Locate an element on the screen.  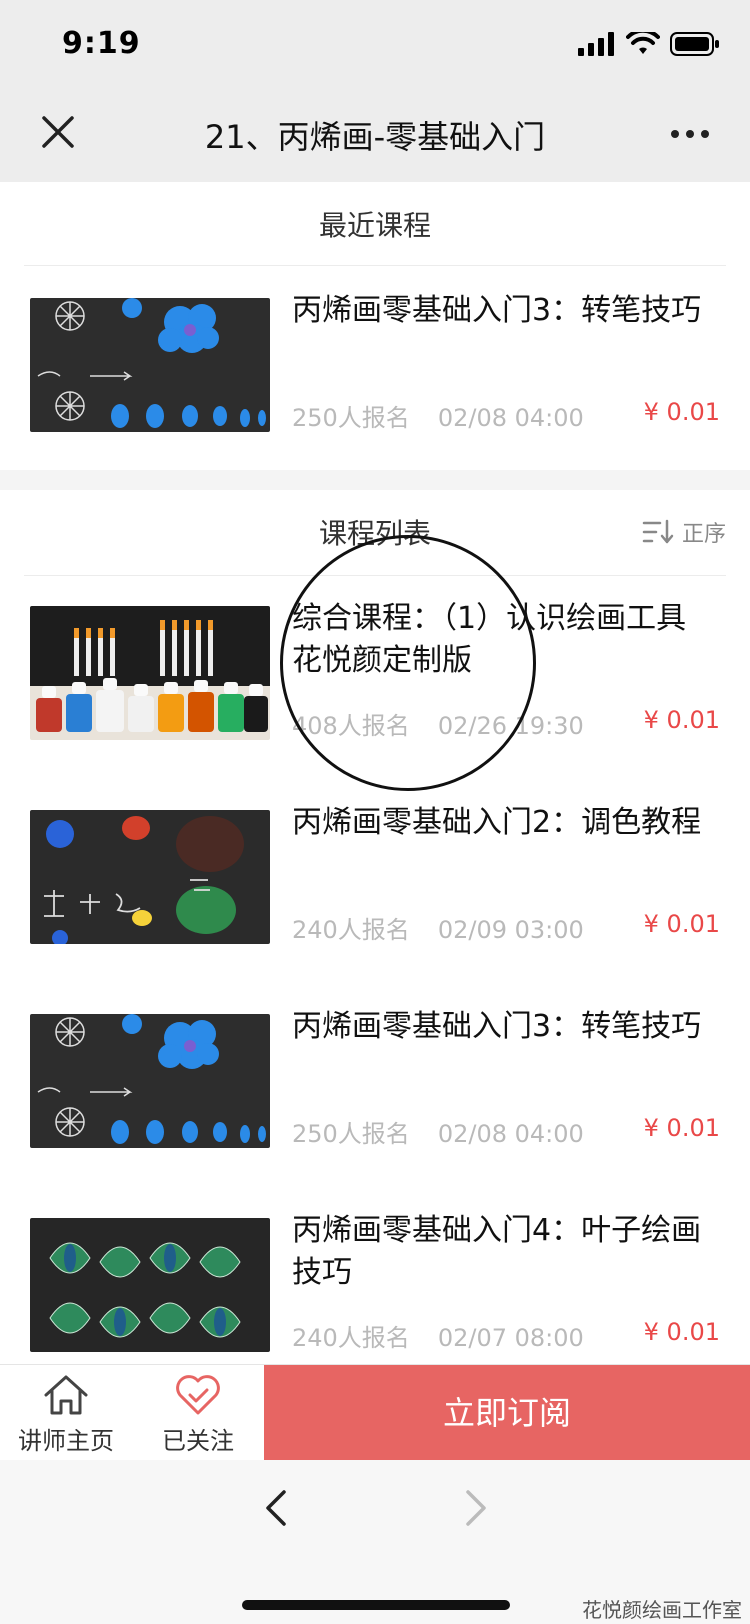
course-list-item: 丙烯画零基础入门3：转笔技巧 250人报名 02/08 04:00 ¥ 0.01 is located at coordinates (375, 1081).